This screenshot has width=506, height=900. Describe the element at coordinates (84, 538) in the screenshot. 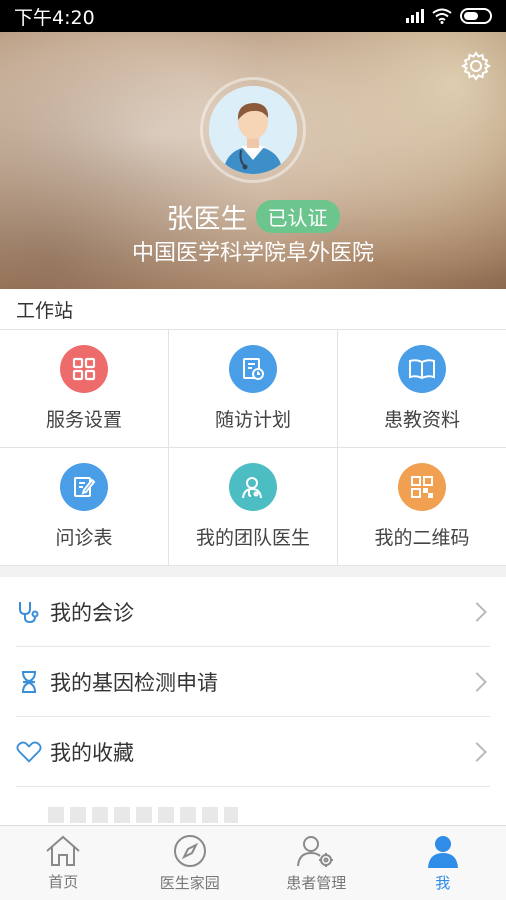

I see `cell-label: 问诊表` at that location.